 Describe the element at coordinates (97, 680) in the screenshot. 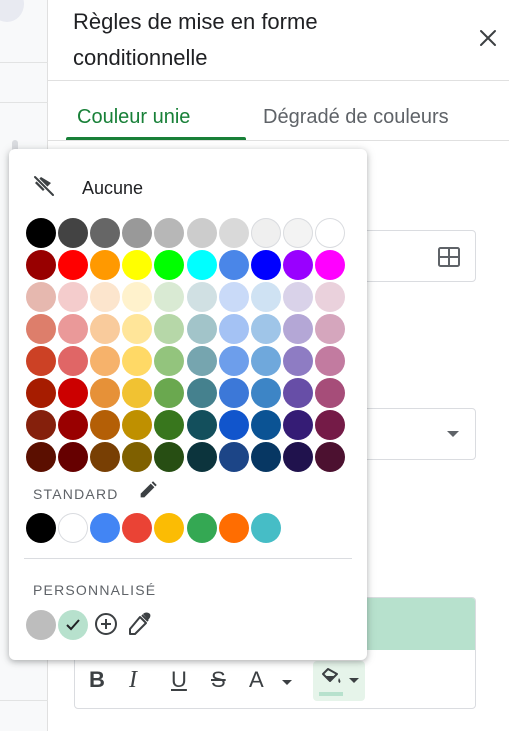

I see `bold-button: B` at that location.